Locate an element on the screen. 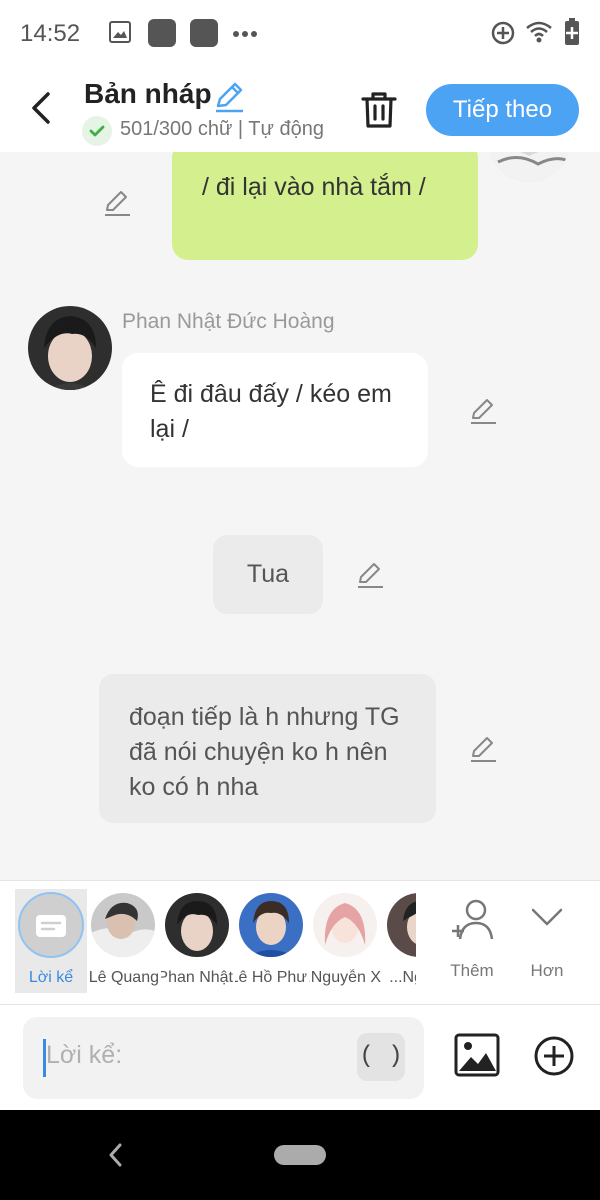  more-dots-icon is located at coordinates (245, 34).